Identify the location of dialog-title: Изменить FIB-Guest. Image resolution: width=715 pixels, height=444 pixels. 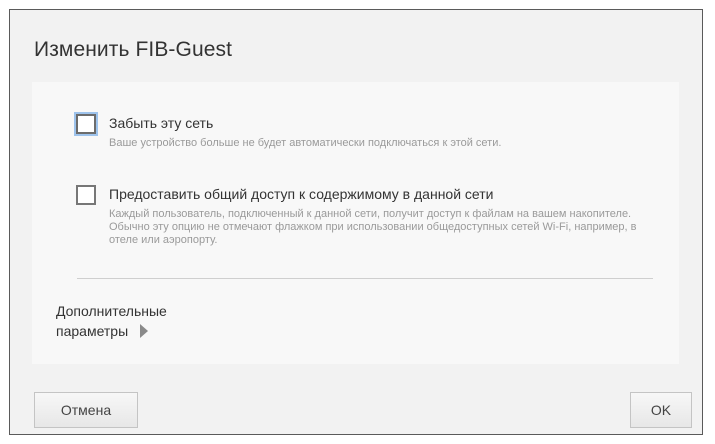
(133, 49).